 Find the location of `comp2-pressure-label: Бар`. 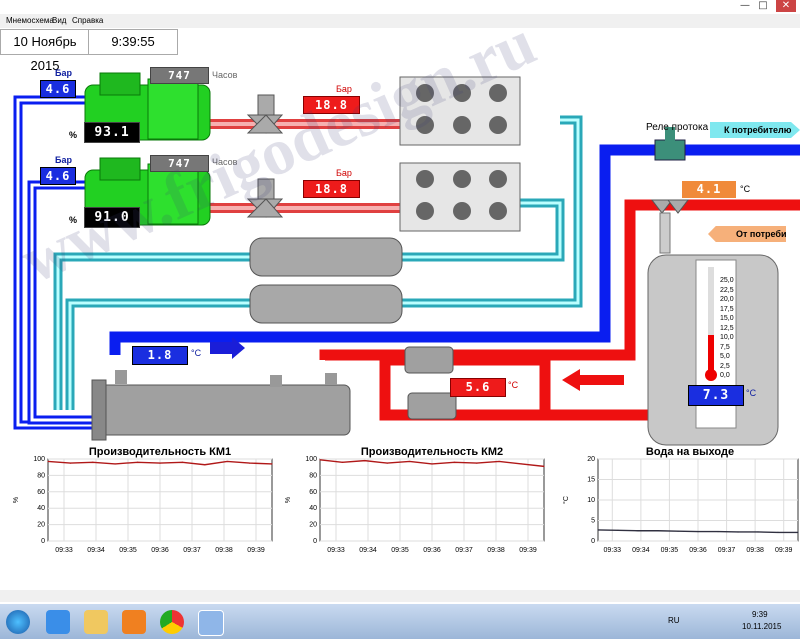

comp2-pressure-label: Бар is located at coordinates (63, 160).